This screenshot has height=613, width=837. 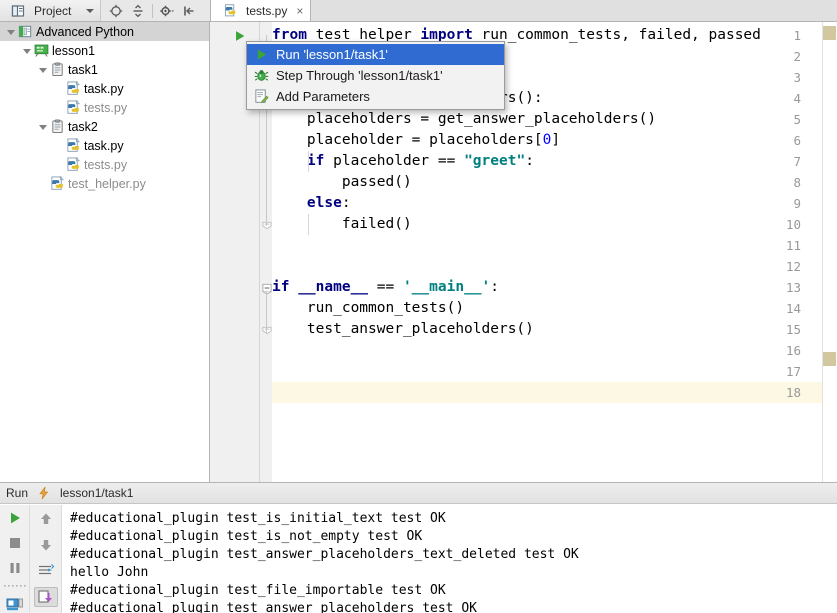 I want to click on menu-item-run--lesson1-task1-: Run 'lesson1/task1', so click(x=375, y=54).